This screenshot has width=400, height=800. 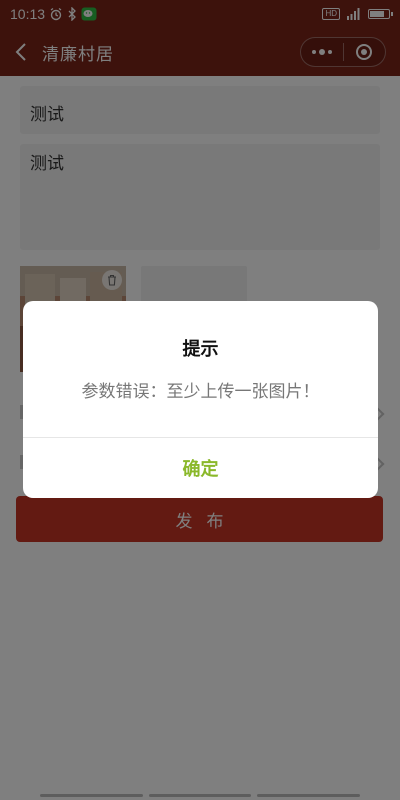 I want to click on dialog-message: 参数错误：至少上传一张图片！, so click(x=200, y=392).